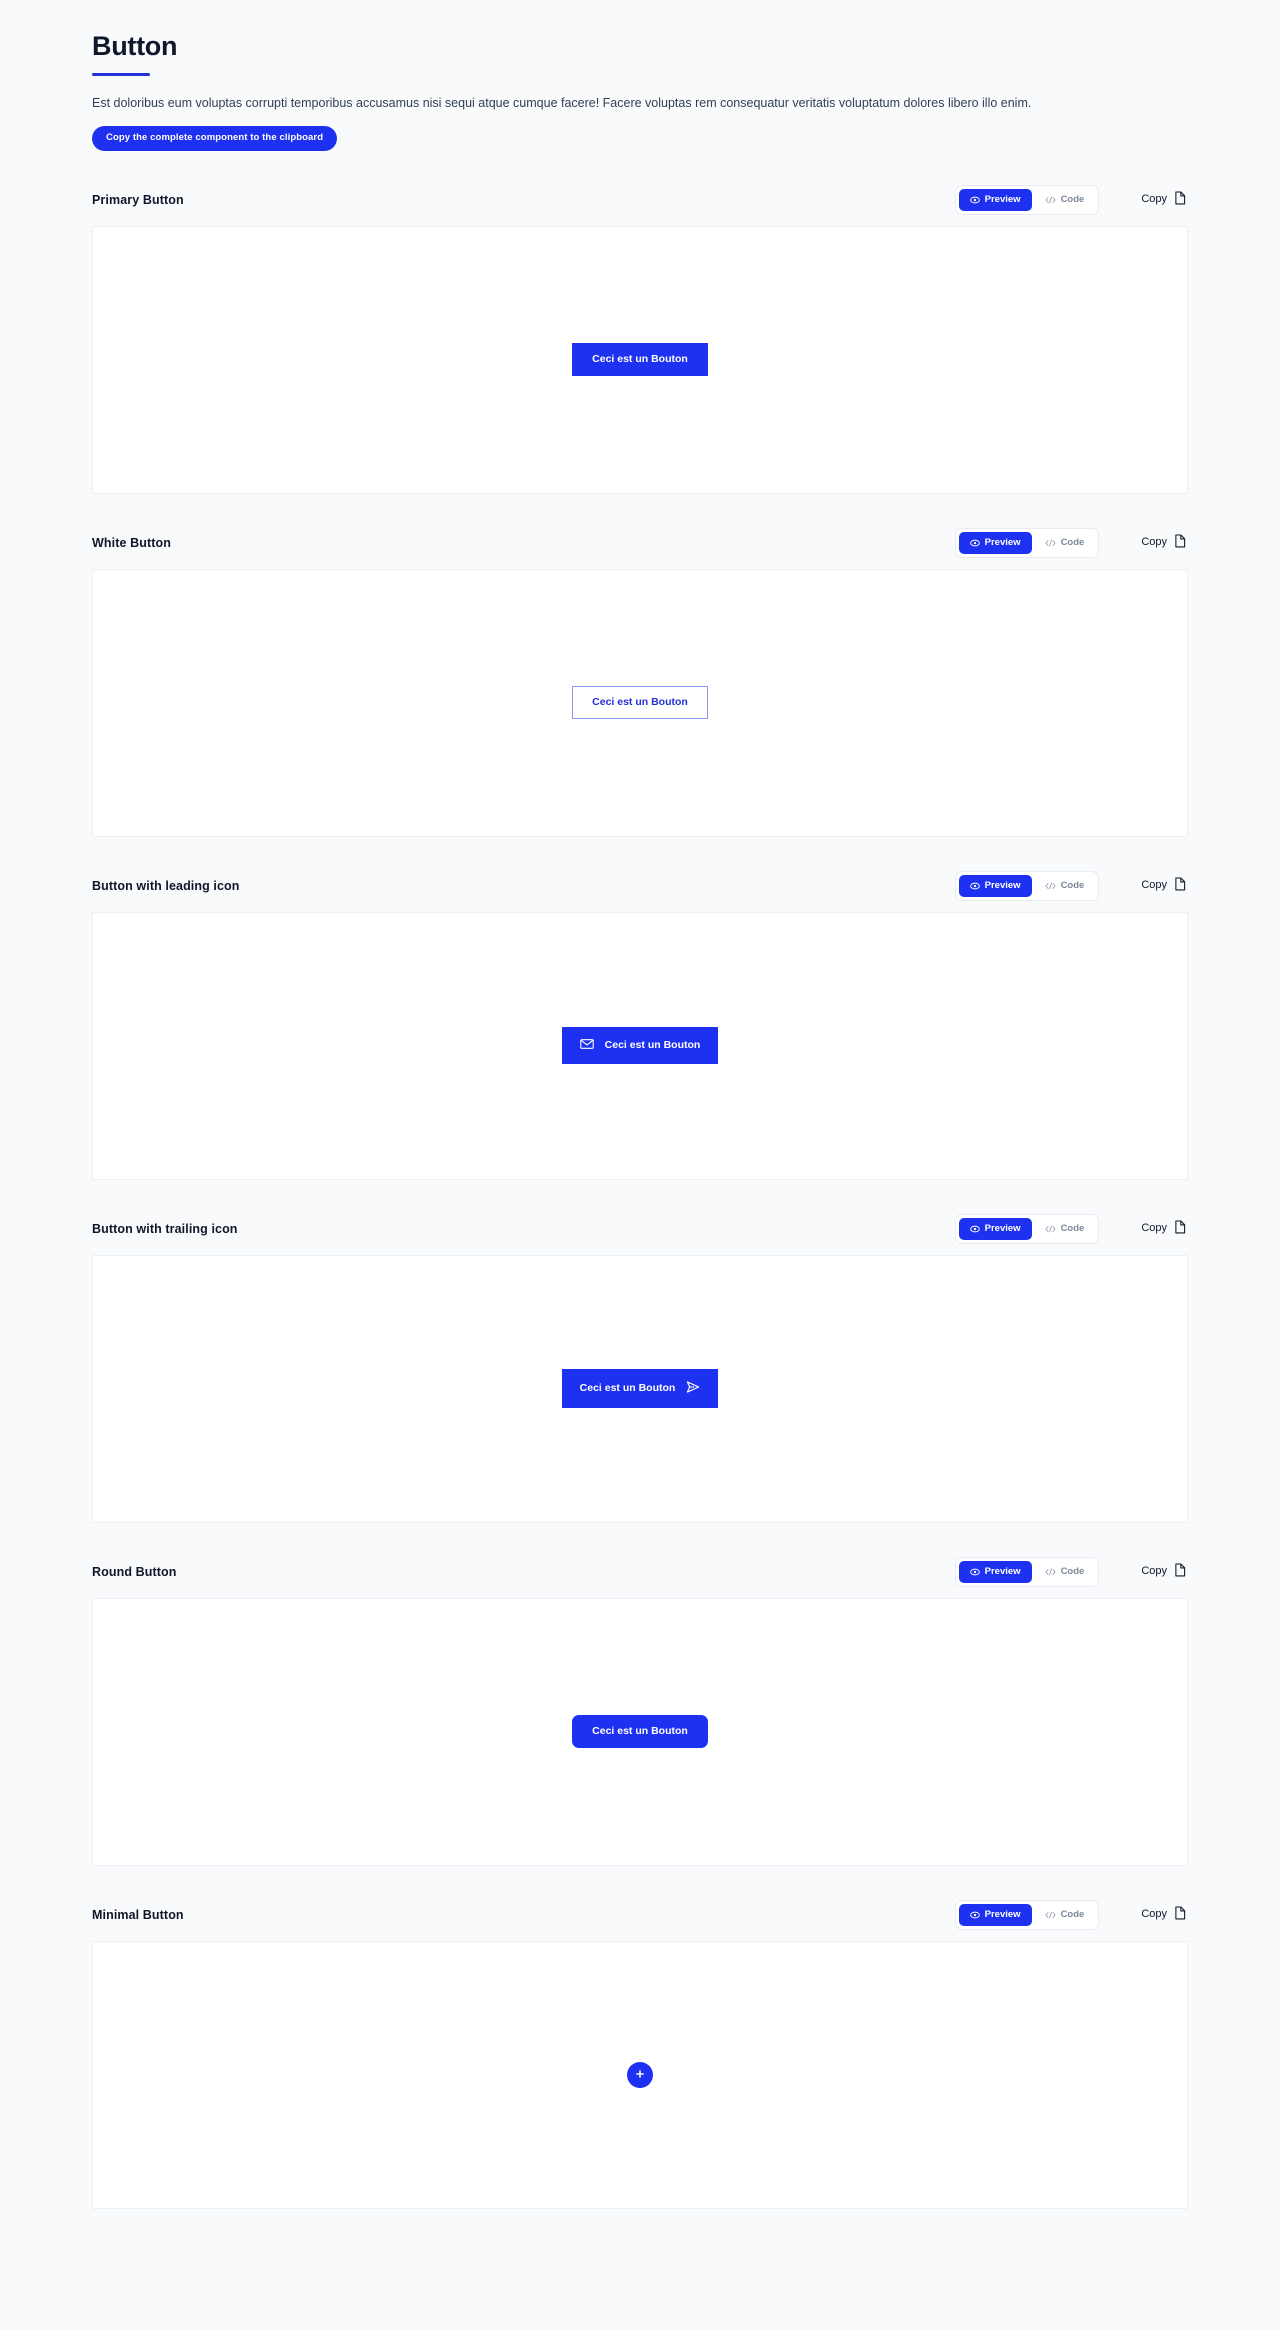 The height and width of the screenshot is (2330, 1280). What do you see at coordinates (693, 1388) in the screenshot?
I see `send-icon` at bounding box center [693, 1388].